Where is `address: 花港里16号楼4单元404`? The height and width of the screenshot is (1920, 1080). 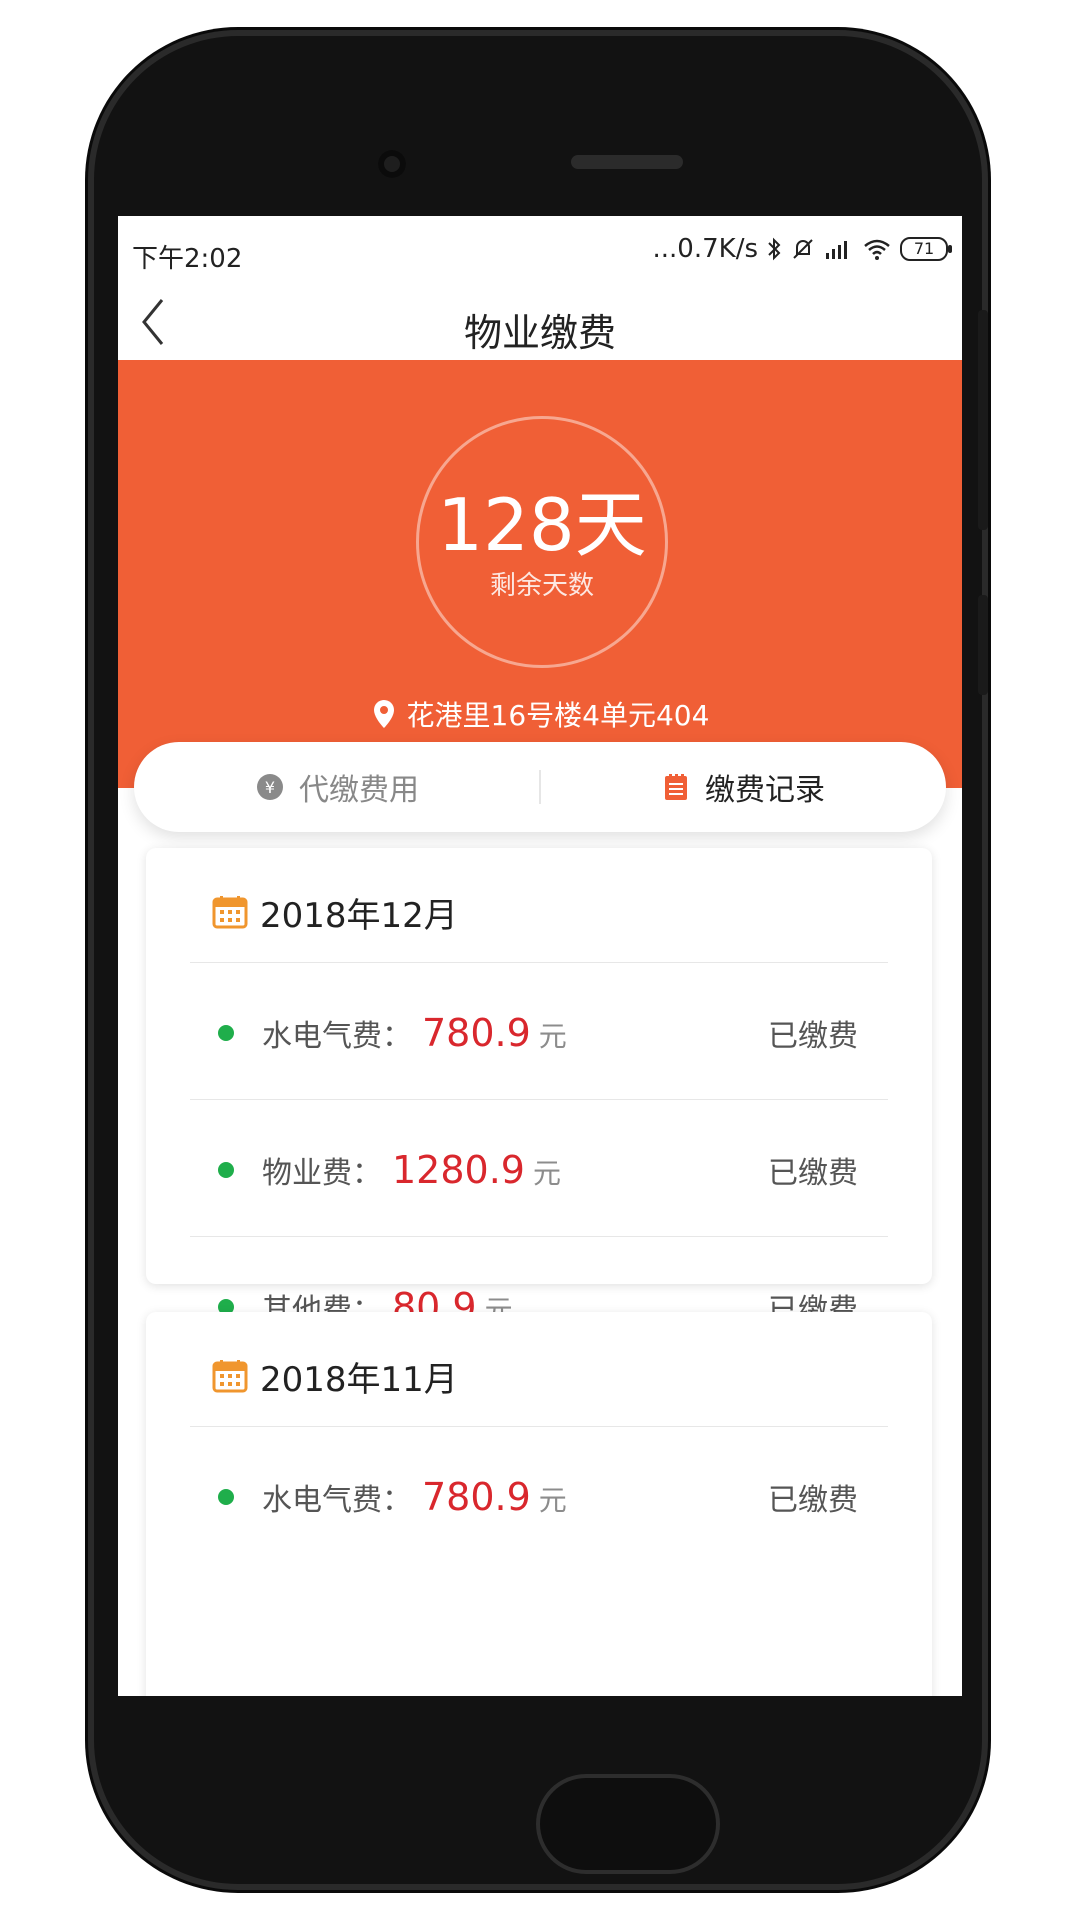 address: 花港里16号楼4单元404 is located at coordinates (540, 714).